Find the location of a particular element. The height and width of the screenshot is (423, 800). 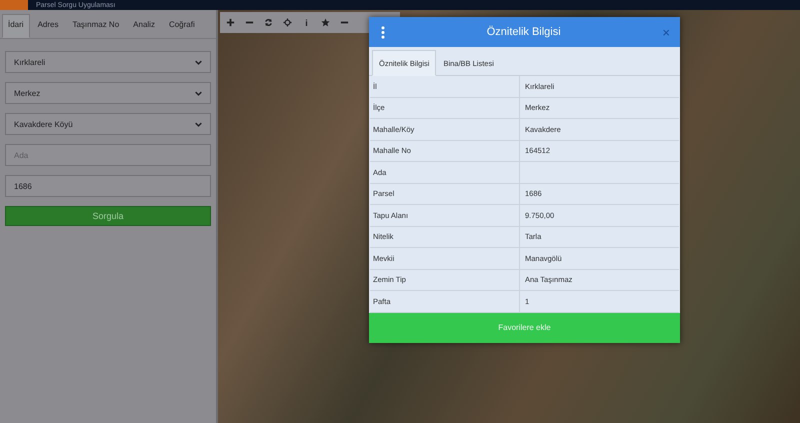

star-icon is located at coordinates (325, 22).